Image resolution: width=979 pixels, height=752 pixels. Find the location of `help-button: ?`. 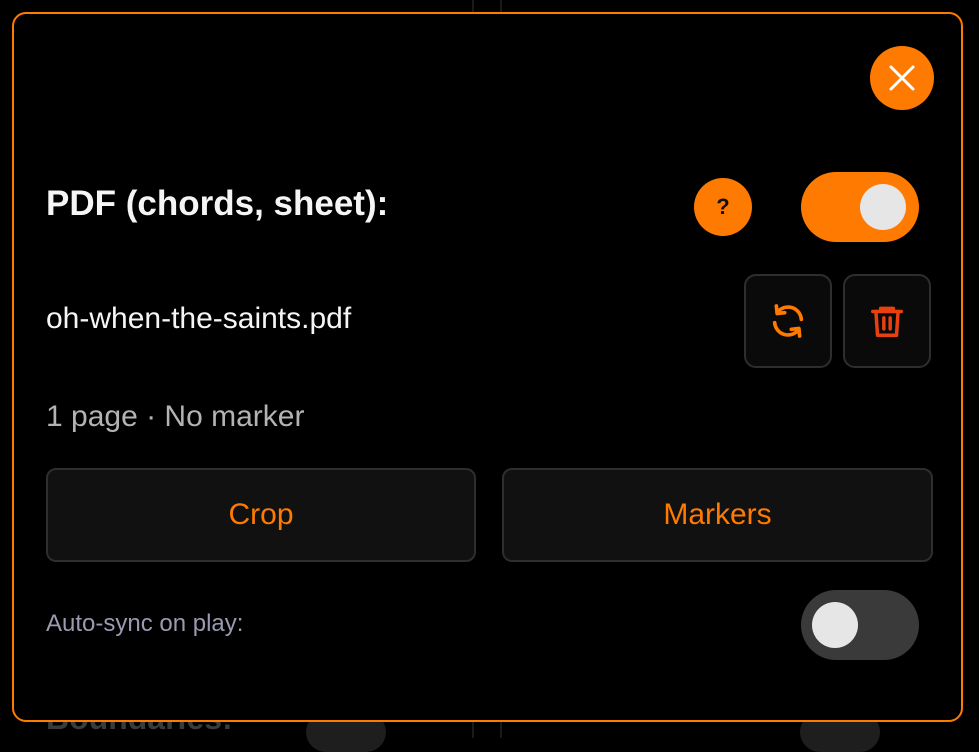

help-button: ? is located at coordinates (723, 207).